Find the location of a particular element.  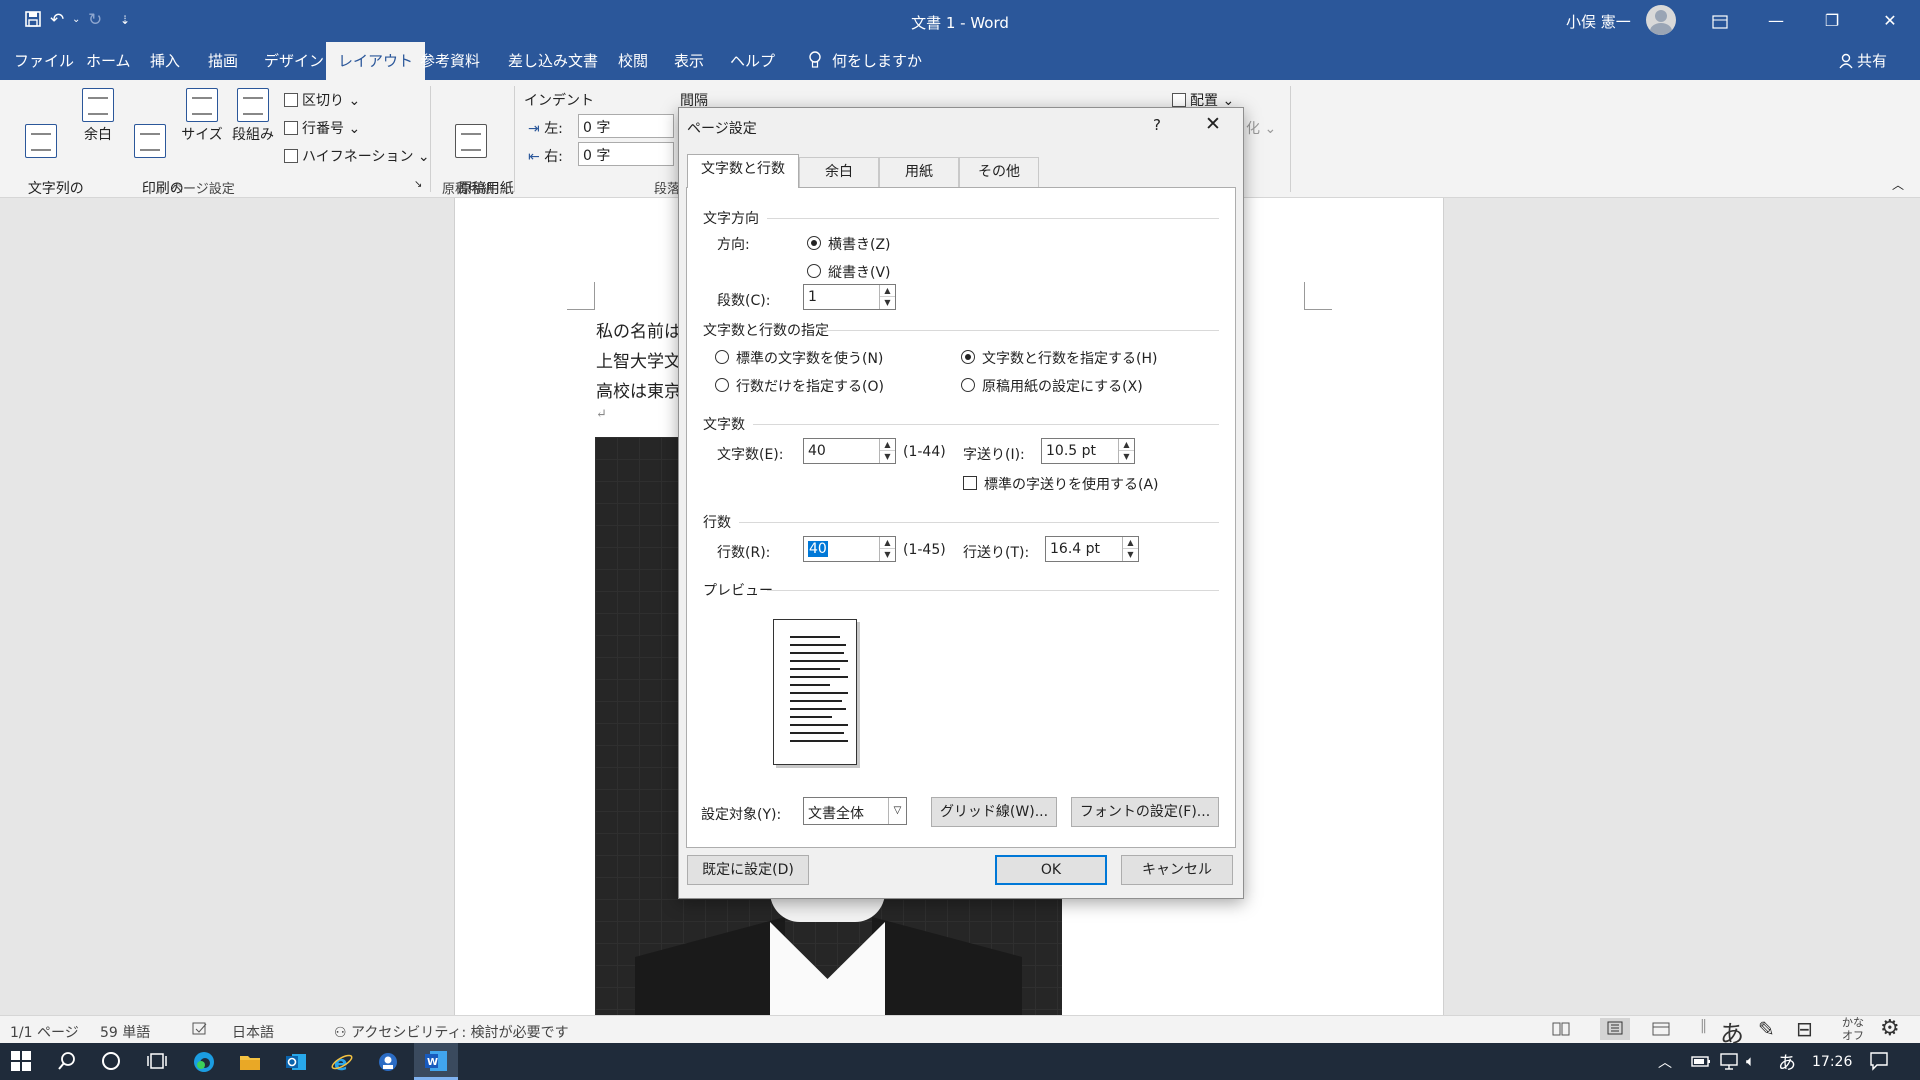

indent-right-input: 0 字 is located at coordinates (626, 154).